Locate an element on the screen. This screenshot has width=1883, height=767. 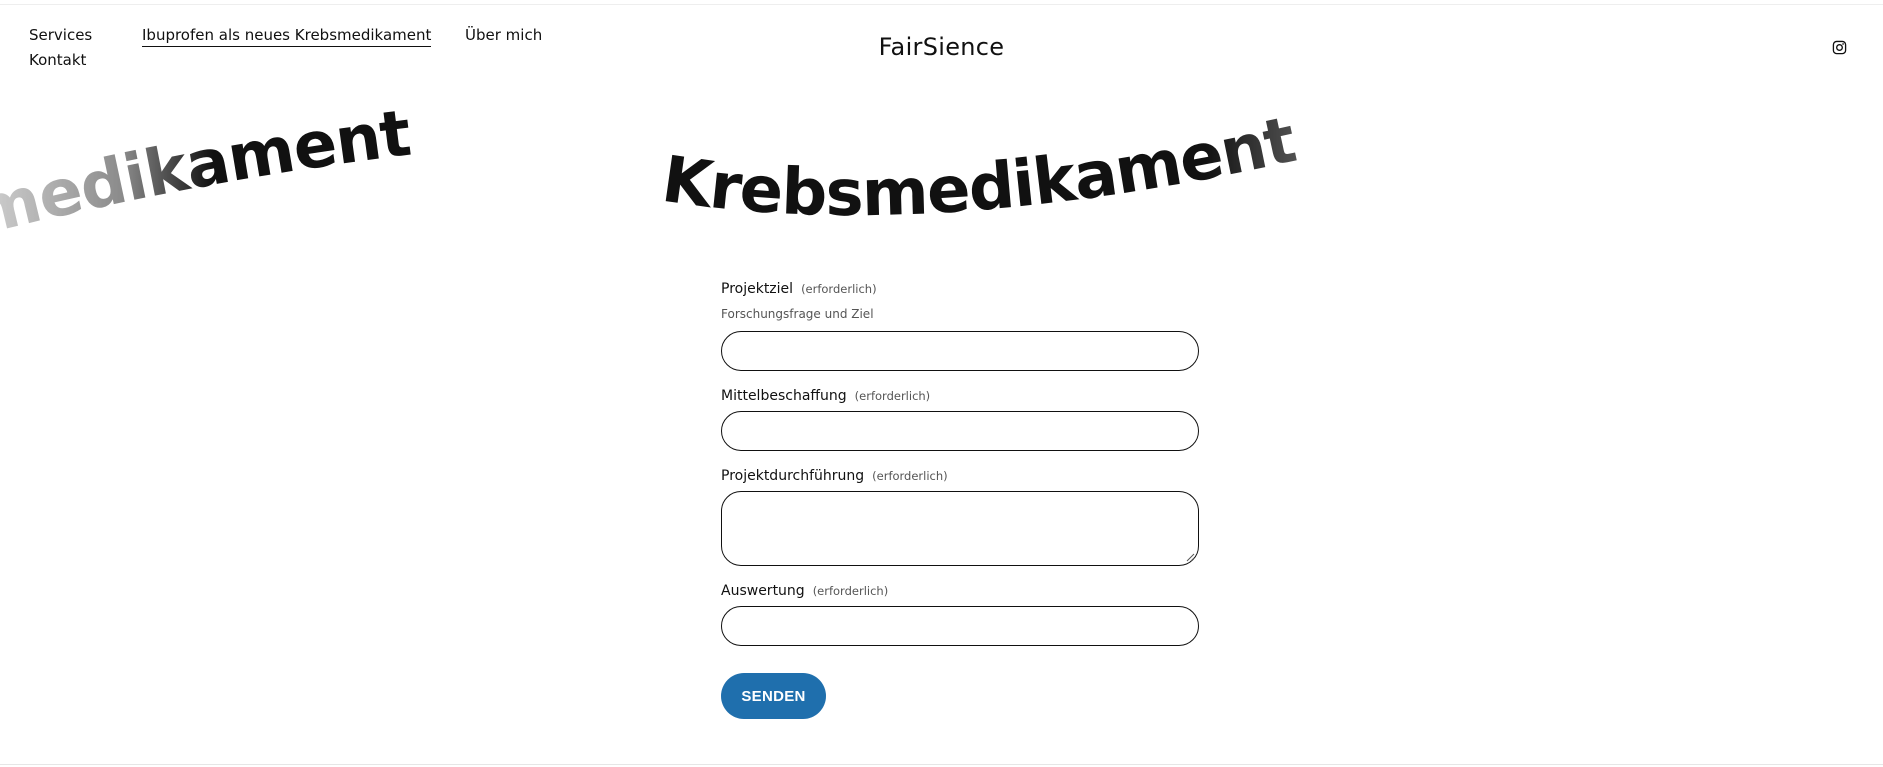
submit-button: SENDEN is located at coordinates (773, 696).